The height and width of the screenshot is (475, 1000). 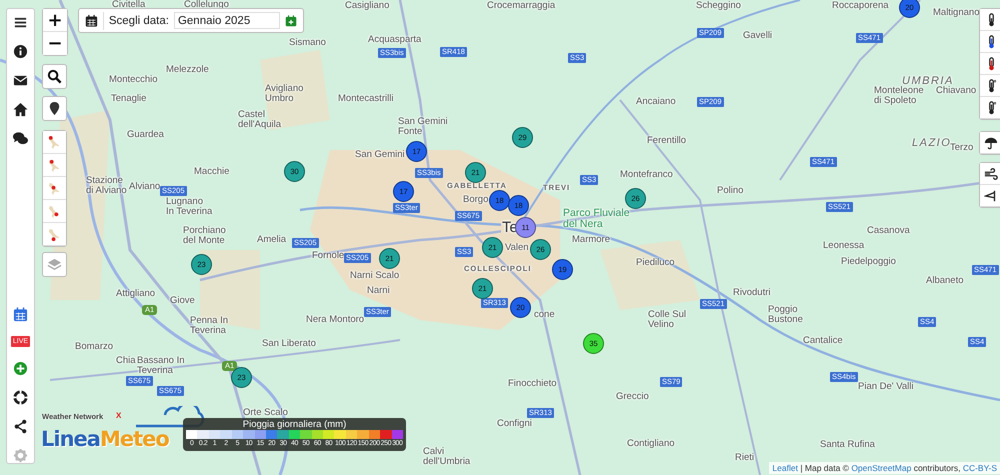 I want to click on place-label: Casigliano, so click(x=367, y=6).